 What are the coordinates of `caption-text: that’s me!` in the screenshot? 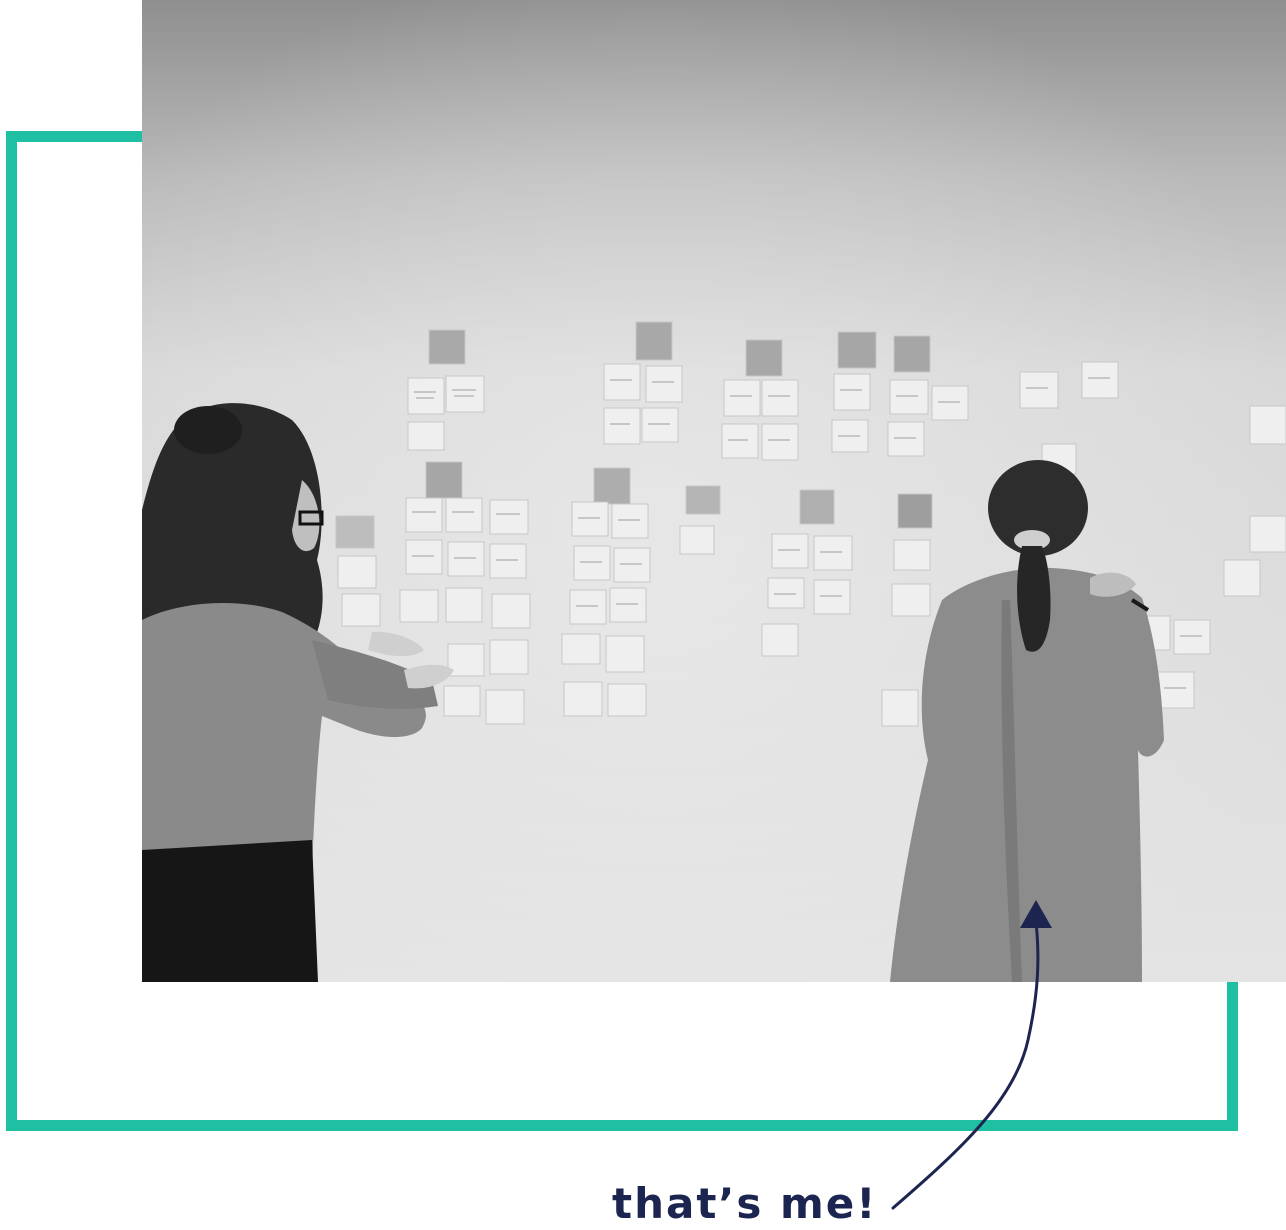 It's located at (745, 1203).